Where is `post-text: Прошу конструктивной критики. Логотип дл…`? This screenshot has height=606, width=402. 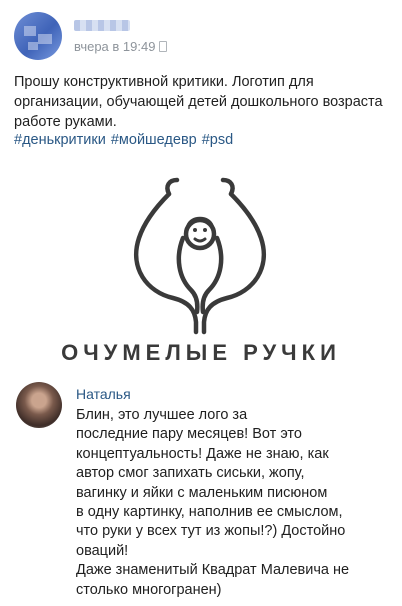
post-text: Прошу конструктивной критики. Логотип дл… is located at coordinates (198, 102).